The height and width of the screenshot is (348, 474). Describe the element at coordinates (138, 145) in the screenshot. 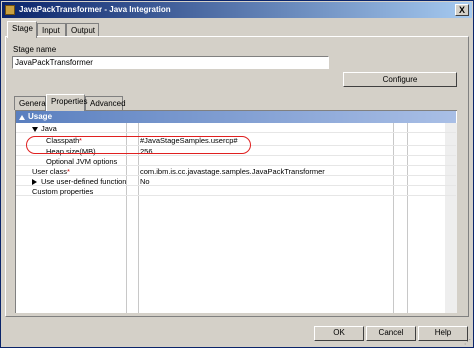

I see `classpath-highlight-ellipse` at that location.